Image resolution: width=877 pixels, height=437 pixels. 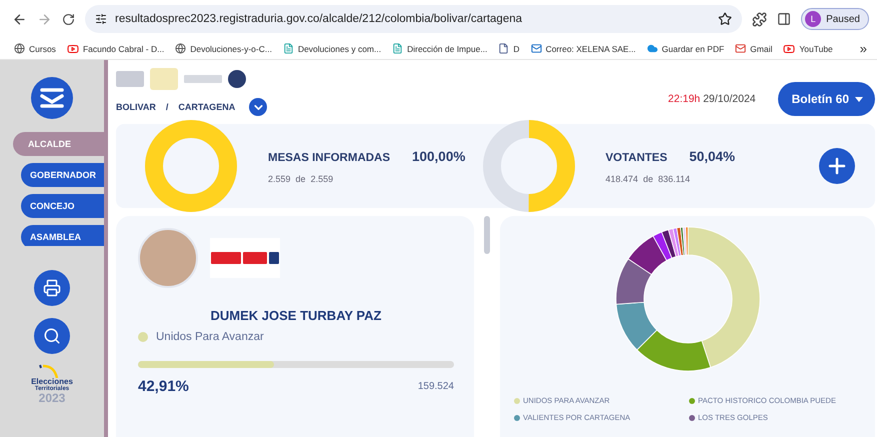 What do you see at coordinates (837, 166) in the screenshot?
I see `add-button` at bounding box center [837, 166].